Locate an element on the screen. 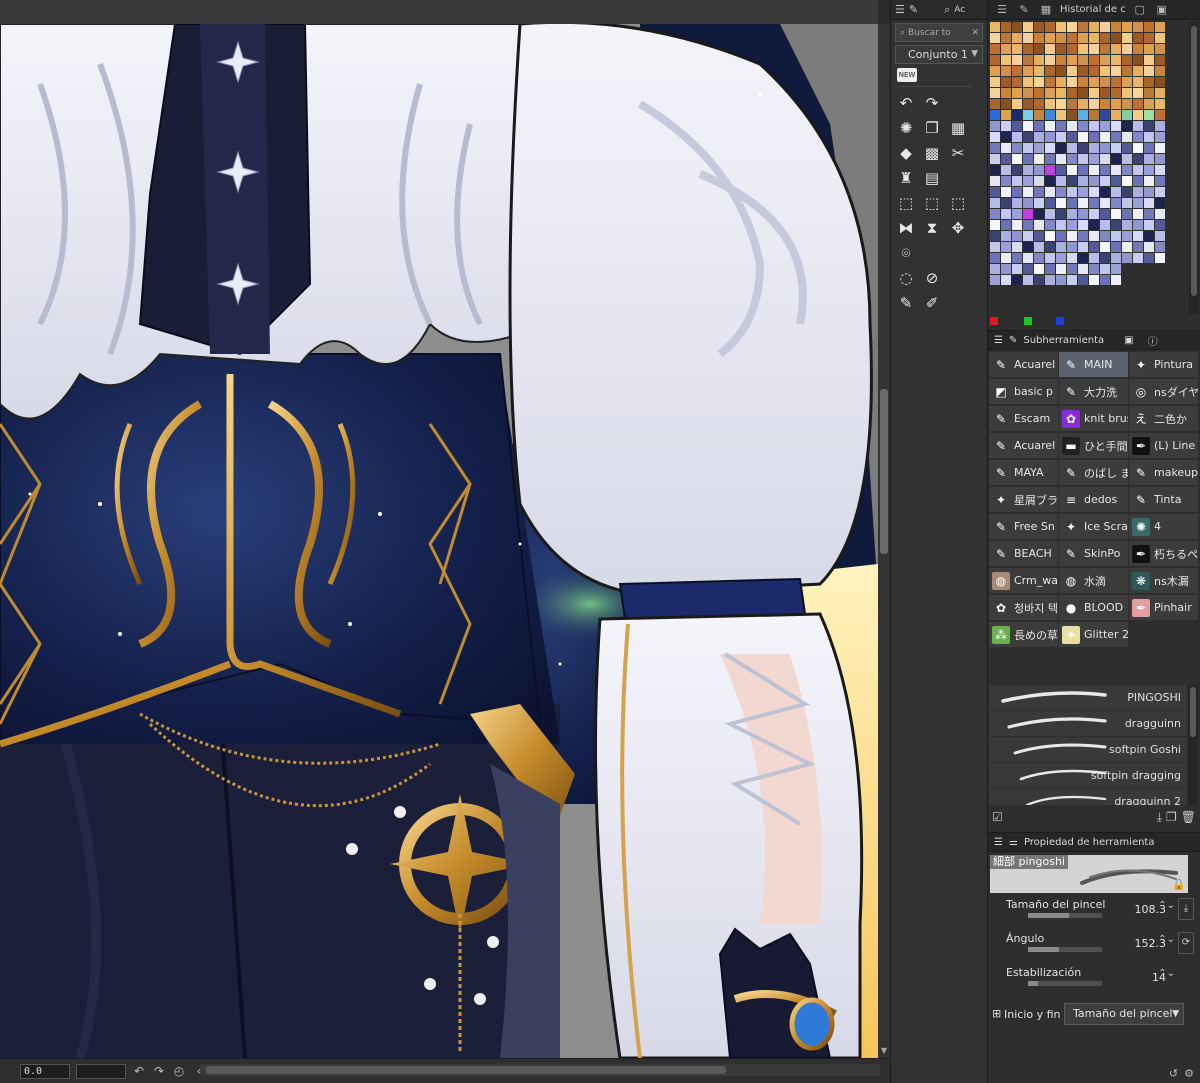 This screenshot has width=1200, height=1083. subtool-item: ✦ Pintura is located at coordinates (1163, 364).